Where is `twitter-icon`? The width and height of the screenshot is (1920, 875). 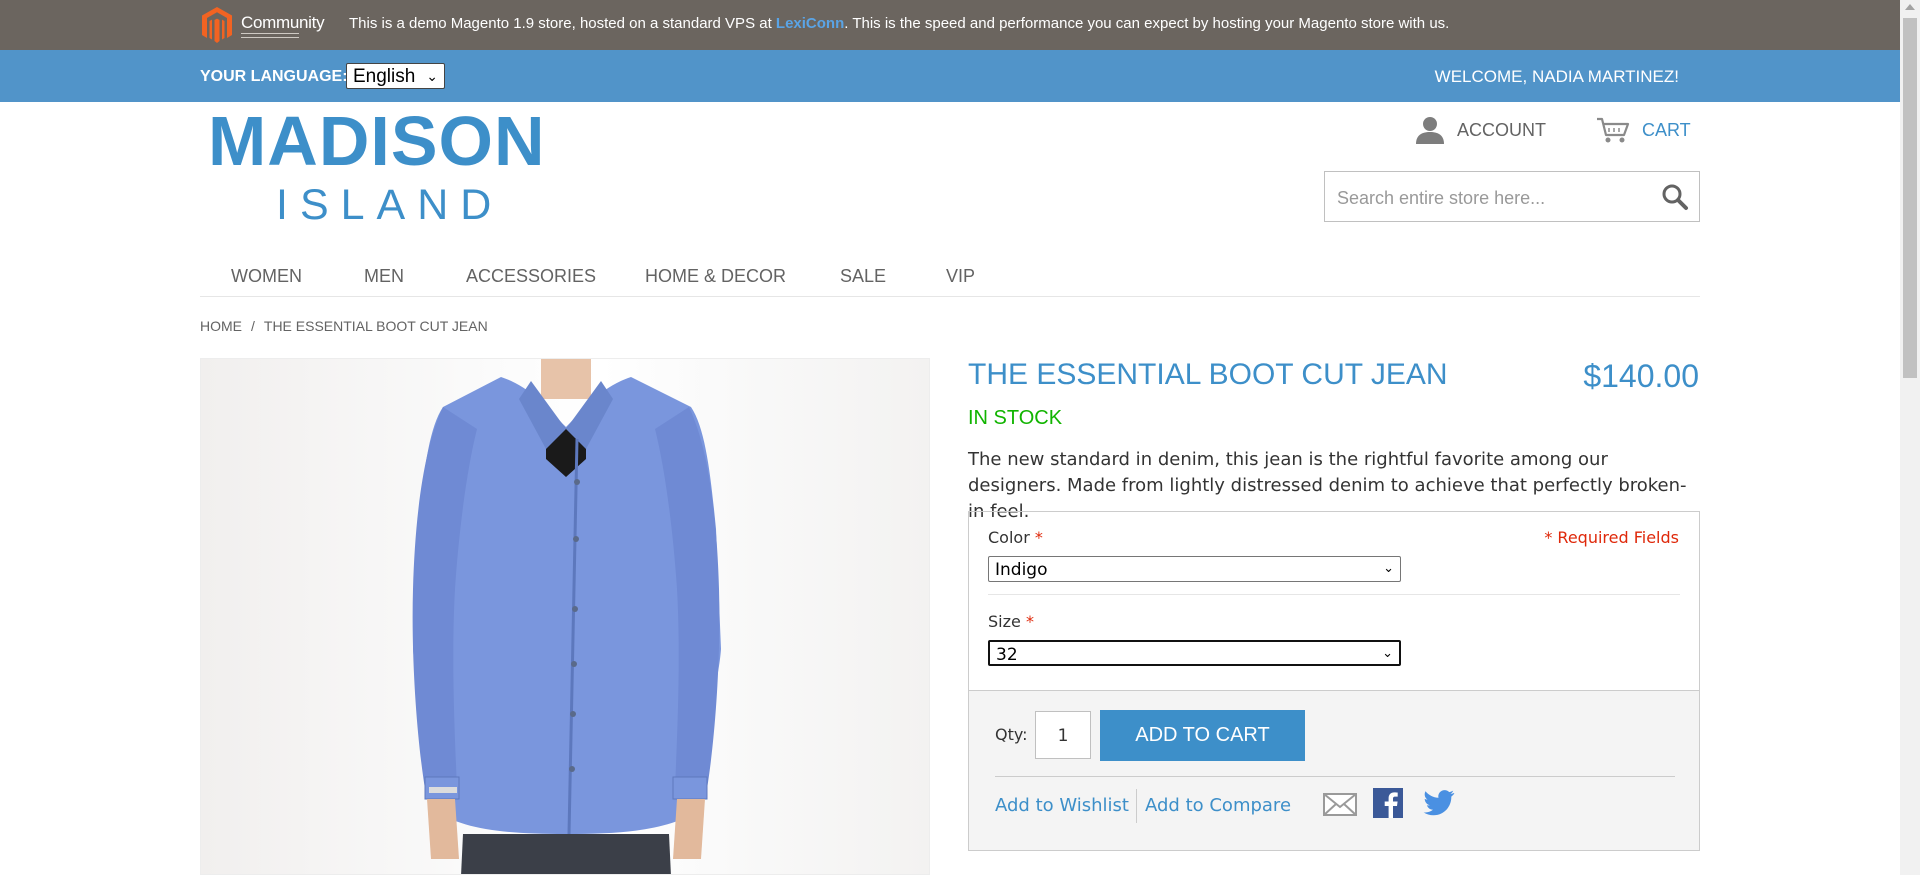
twitter-icon is located at coordinates (1439, 803).